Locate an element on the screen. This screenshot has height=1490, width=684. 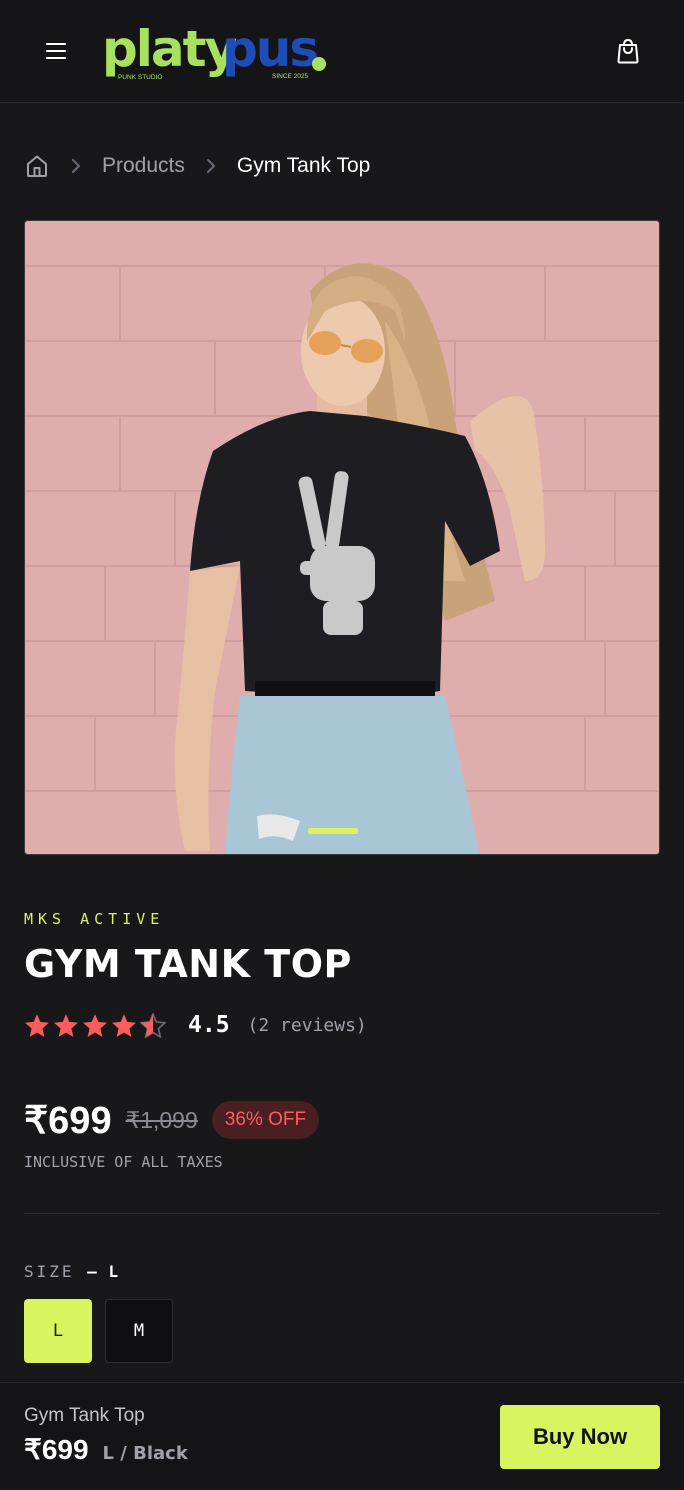
review-count-link: (2 reviews) is located at coordinates (307, 1025).